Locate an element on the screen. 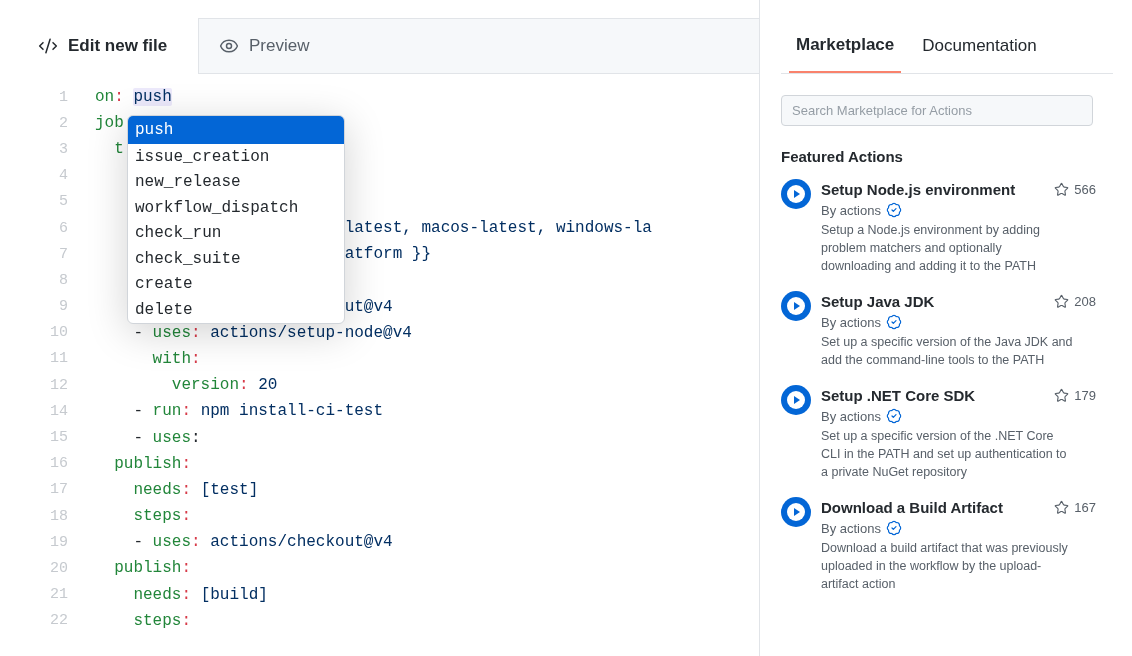  code-text: [build] is located at coordinates (234, 594).